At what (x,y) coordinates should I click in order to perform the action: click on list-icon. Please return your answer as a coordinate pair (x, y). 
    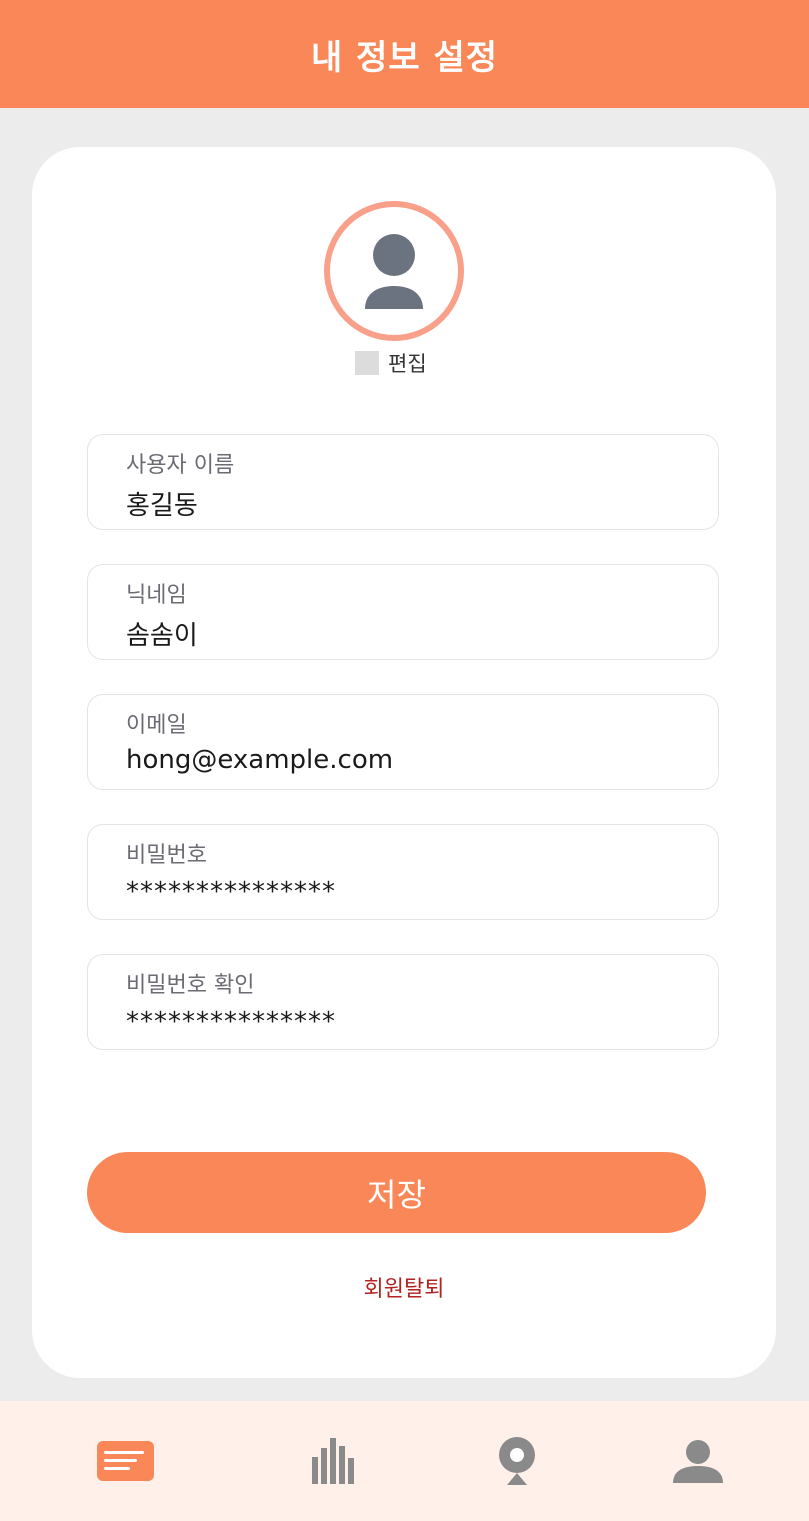
    Looking at the image, I should click on (125, 1461).